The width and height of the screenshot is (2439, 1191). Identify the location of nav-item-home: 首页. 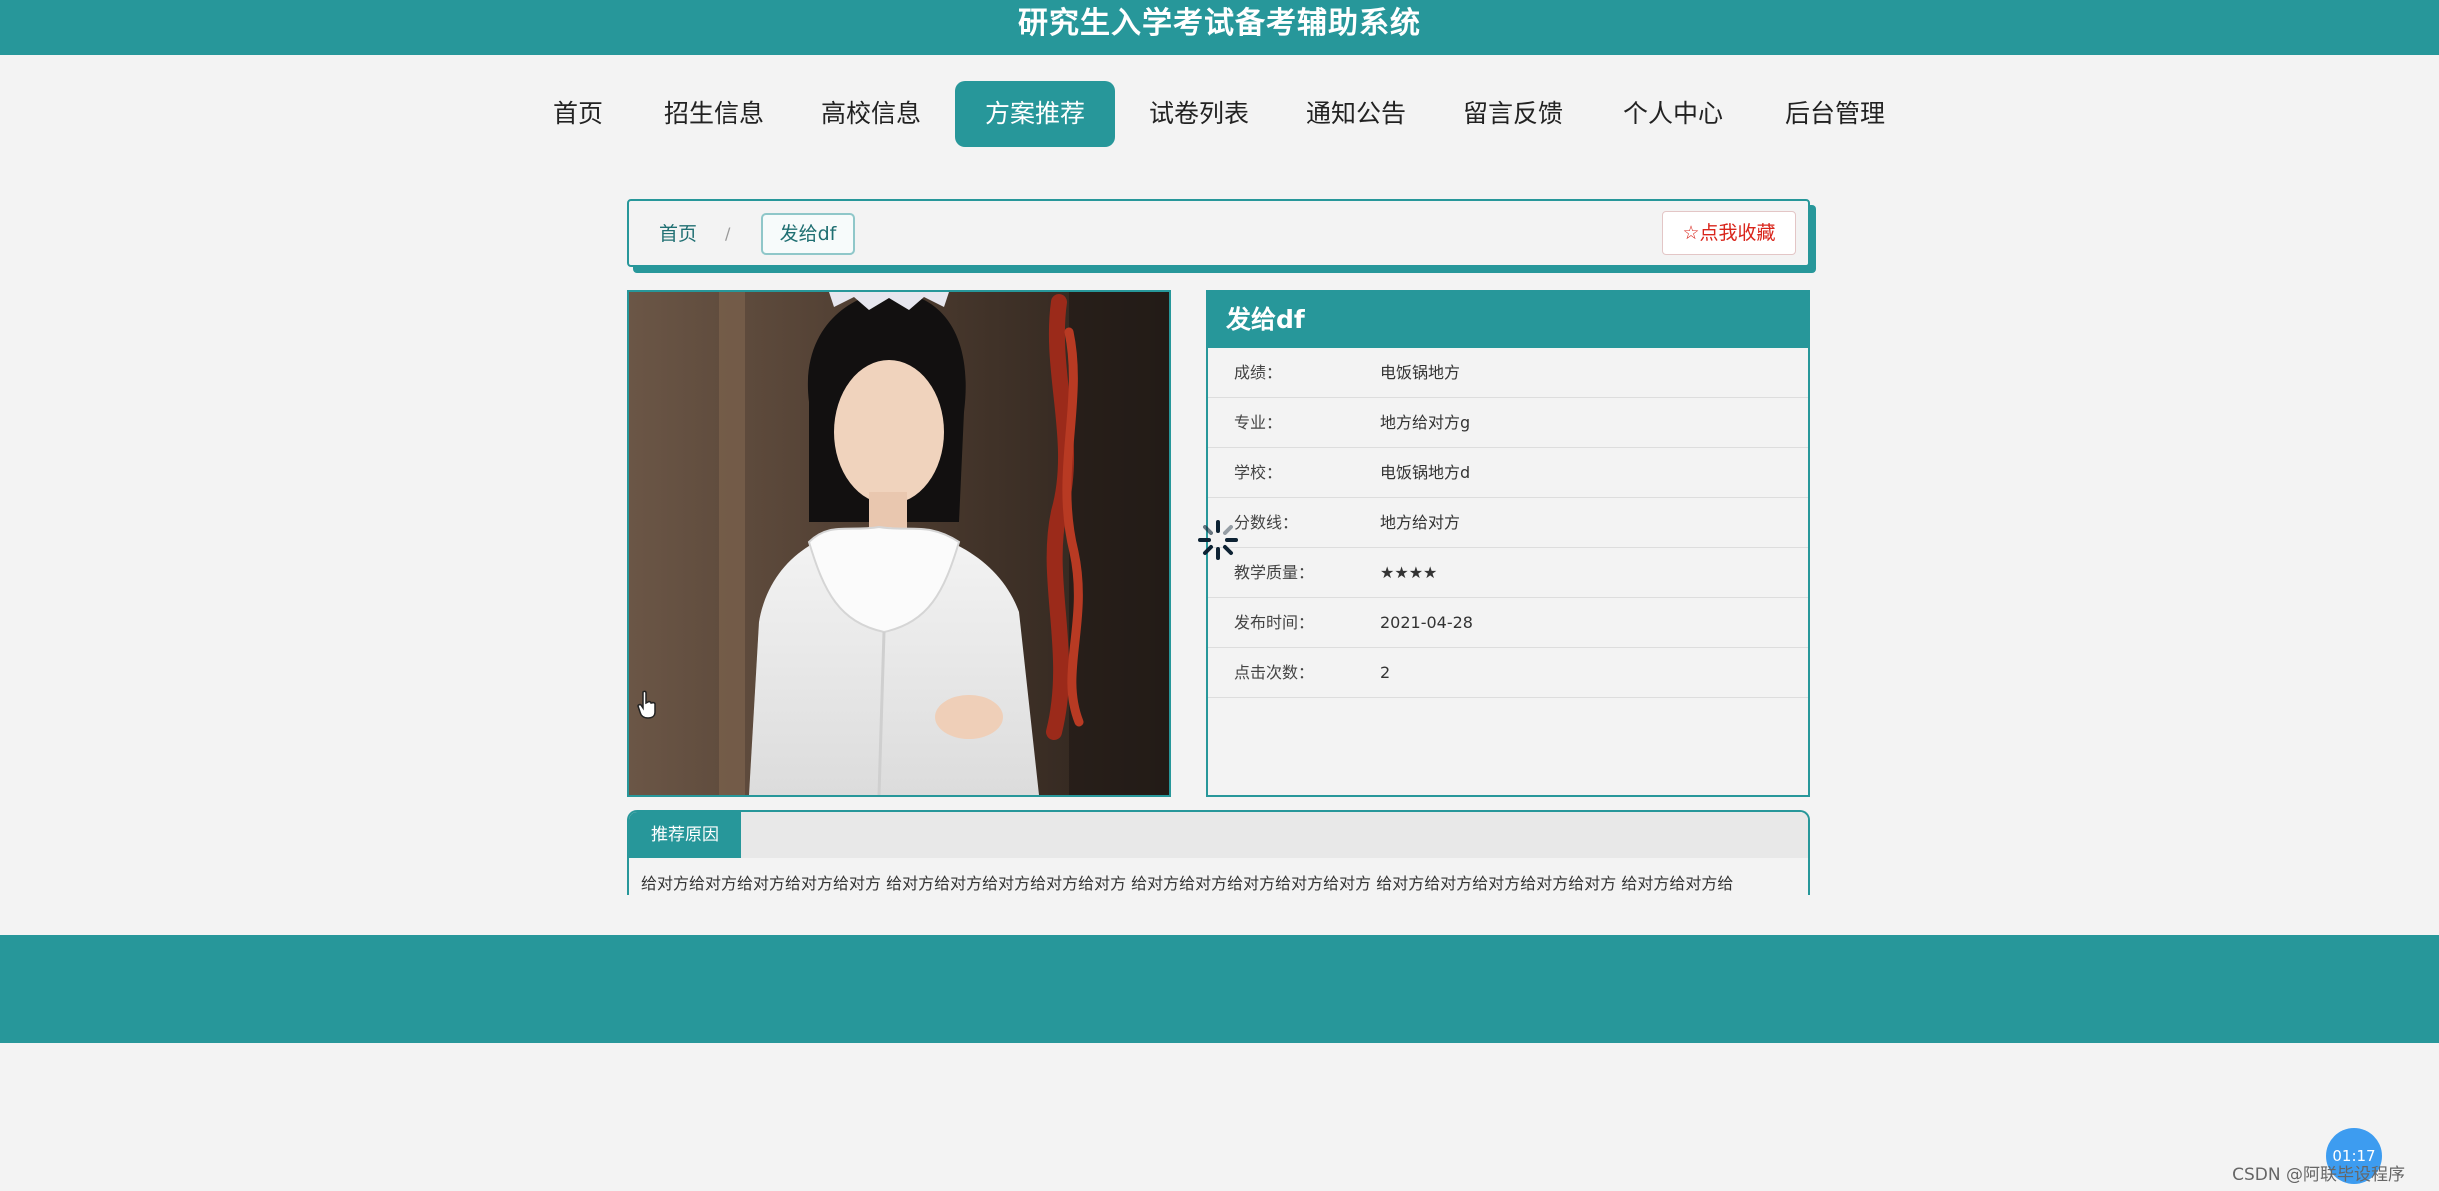
(578, 114).